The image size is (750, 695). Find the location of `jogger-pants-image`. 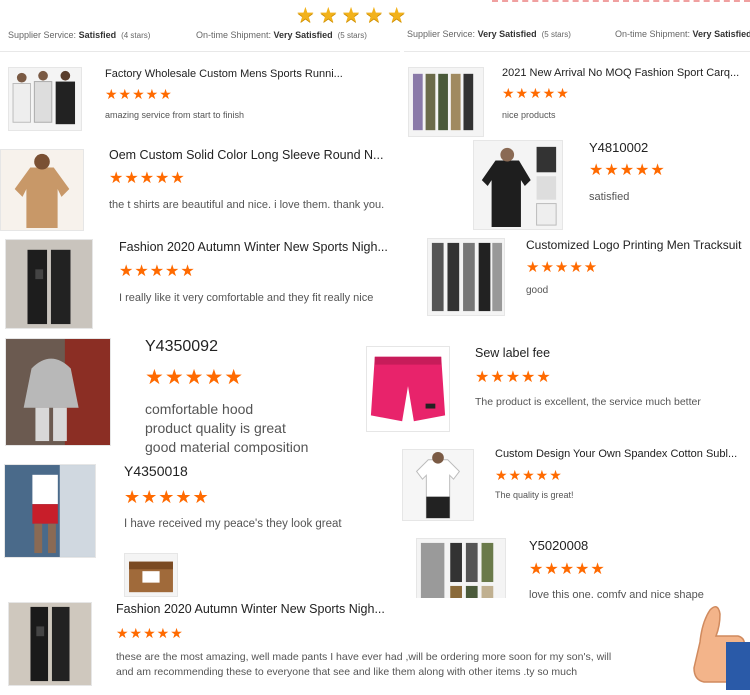

jogger-pants-image is located at coordinates (49, 284).